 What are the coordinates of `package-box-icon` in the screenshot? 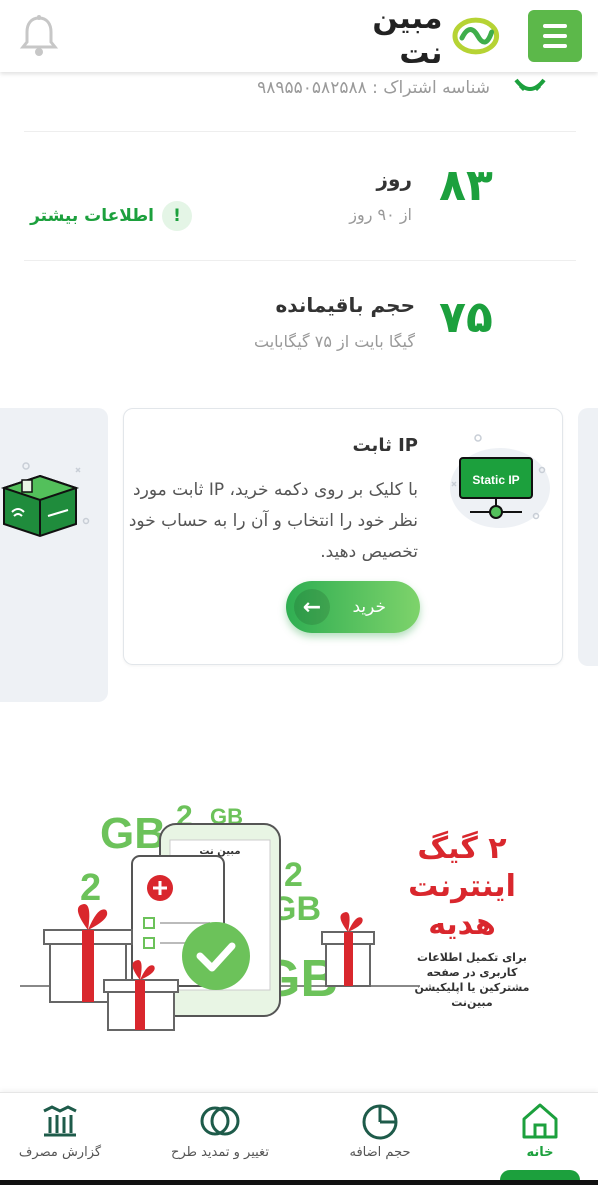 It's located at (45, 500).